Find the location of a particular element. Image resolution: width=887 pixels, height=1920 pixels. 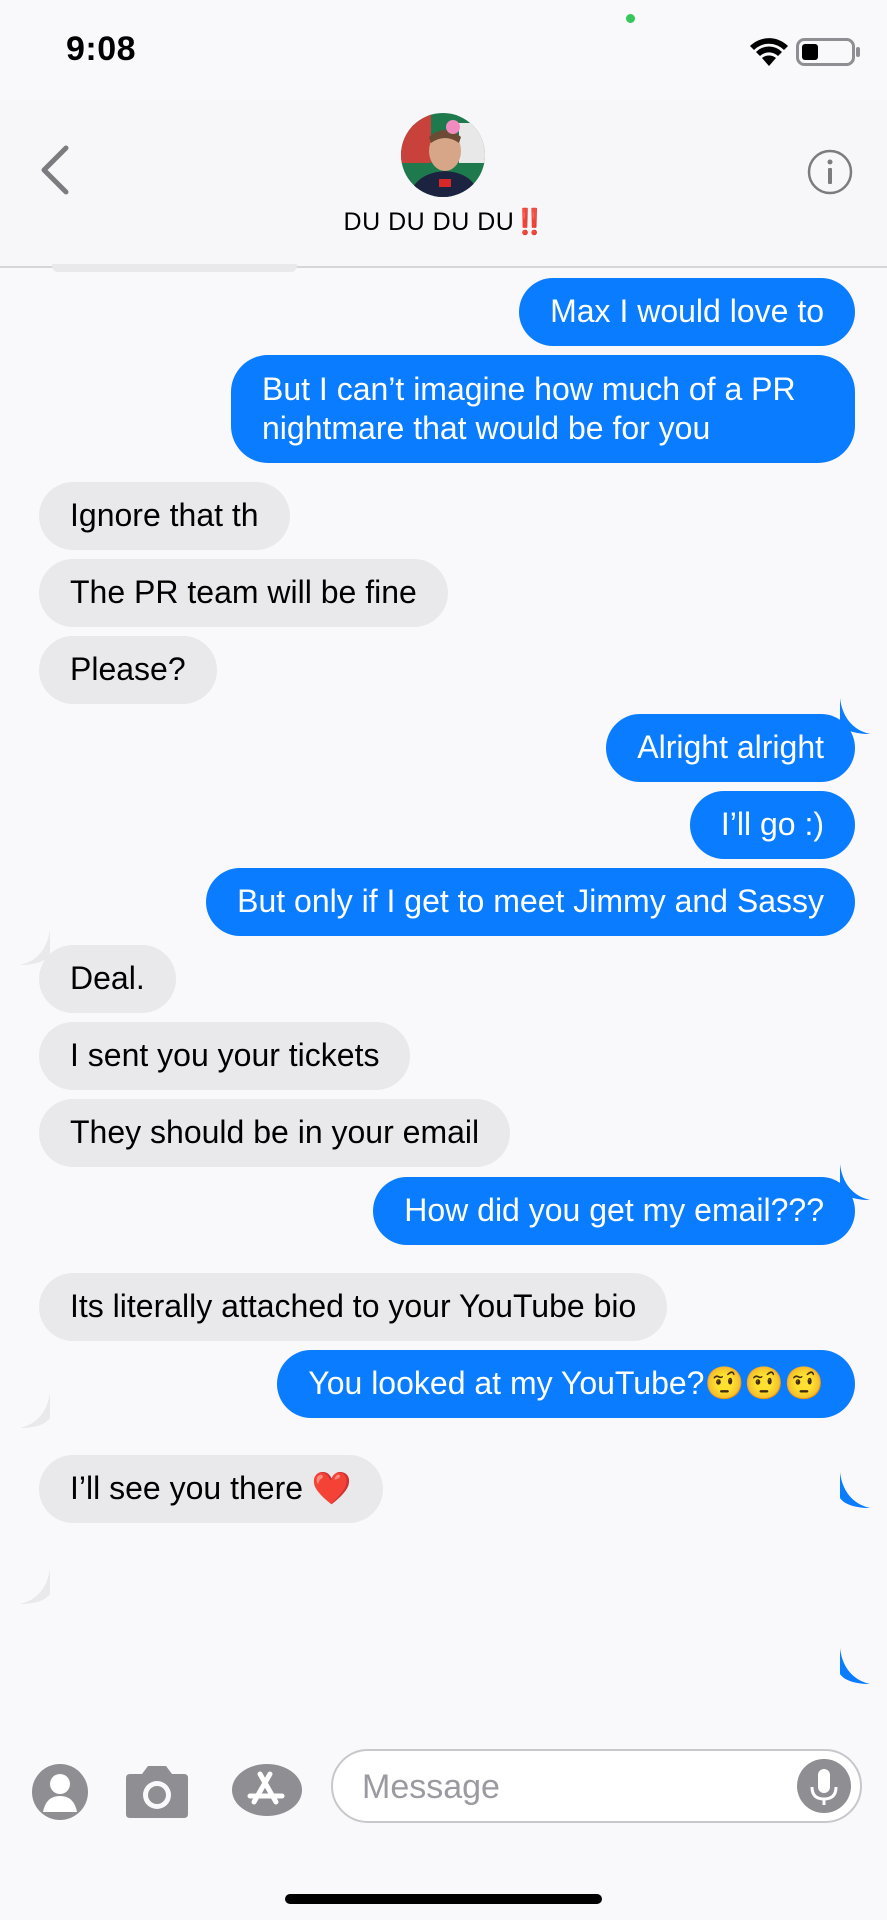

message-bubble-received: I’ll see you there ❤️ is located at coordinates (211, 1489).